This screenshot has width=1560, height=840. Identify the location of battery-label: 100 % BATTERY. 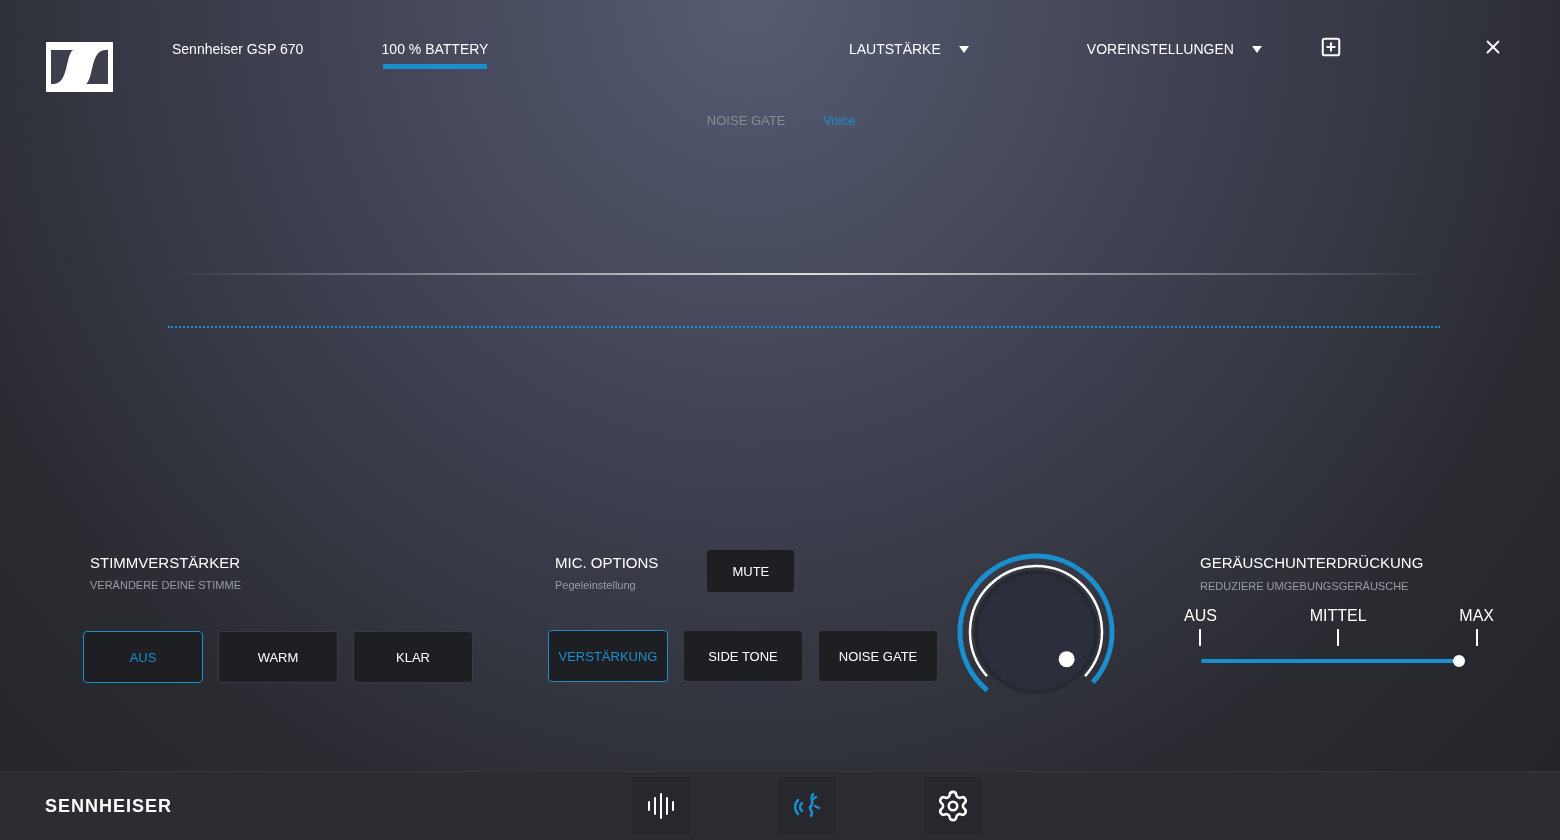
(435, 49).